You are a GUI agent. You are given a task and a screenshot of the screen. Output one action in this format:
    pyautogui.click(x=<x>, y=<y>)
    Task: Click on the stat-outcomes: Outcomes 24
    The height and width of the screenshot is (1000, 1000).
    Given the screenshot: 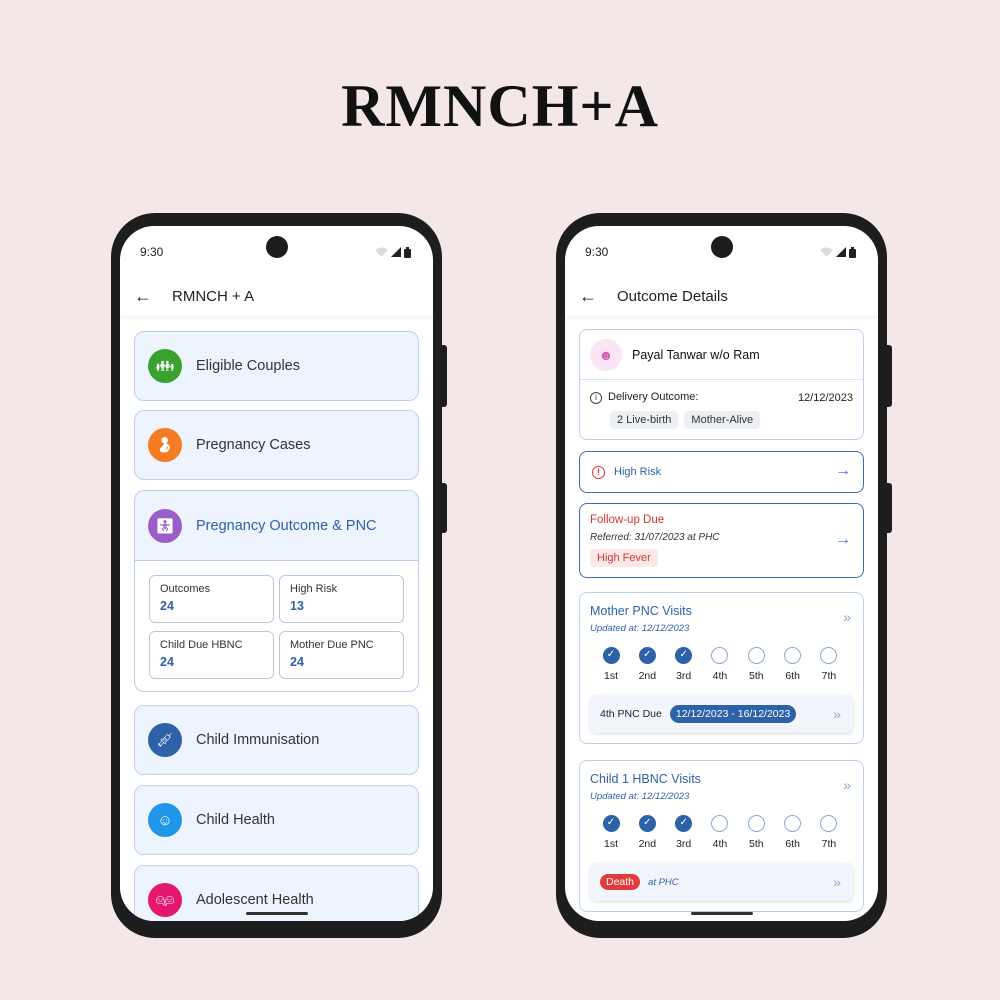 What is the action you would take?
    pyautogui.click(x=211, y=599)
    